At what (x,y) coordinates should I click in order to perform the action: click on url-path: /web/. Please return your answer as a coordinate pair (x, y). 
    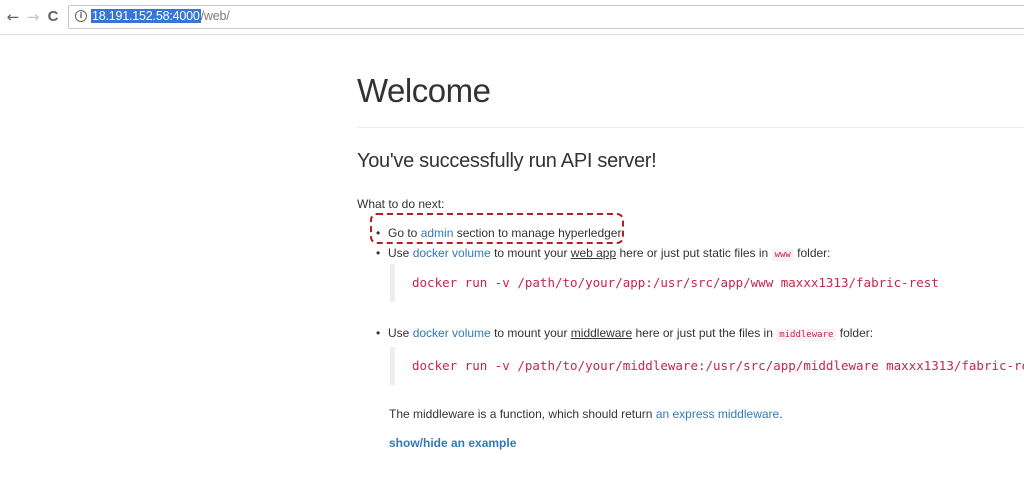
    Looking at the image, I should click on (215, 16).